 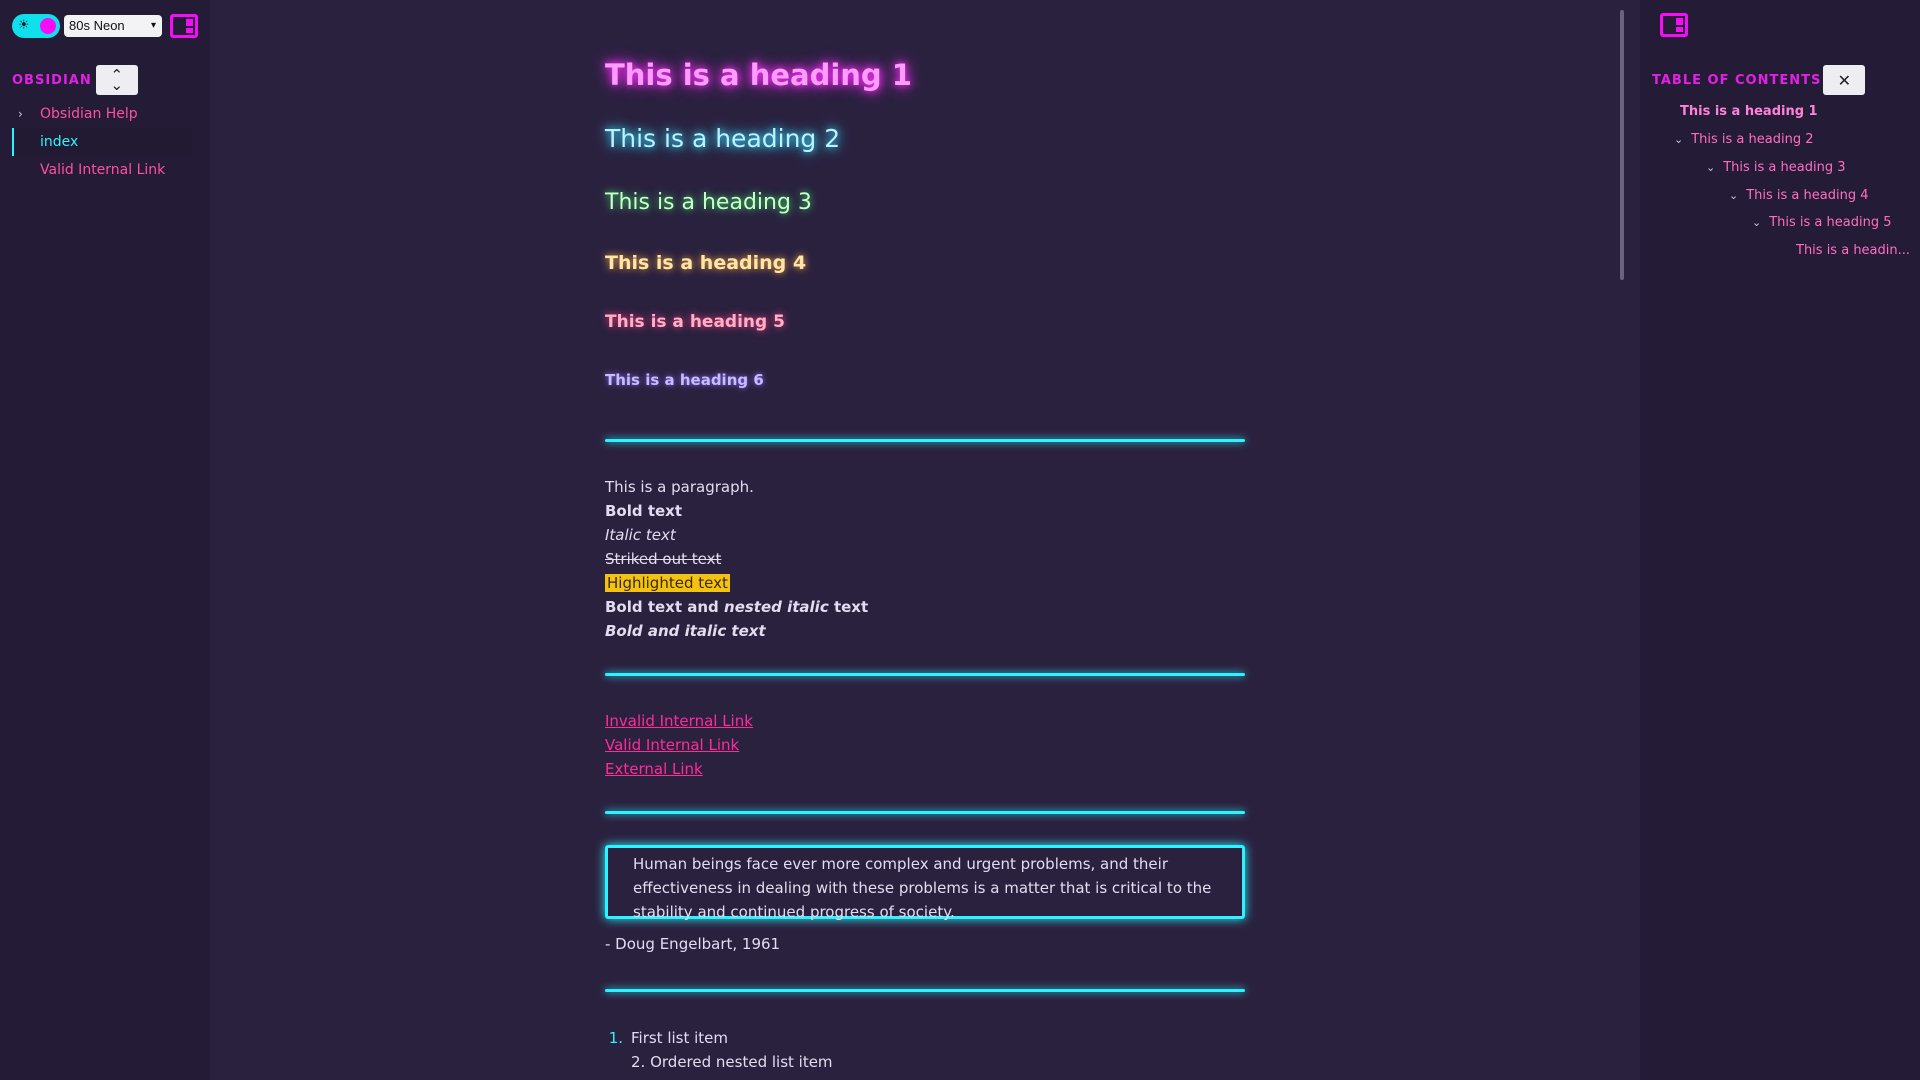 I want to click on strikethrough-text: Striked out text, so click(x=663, y=559).